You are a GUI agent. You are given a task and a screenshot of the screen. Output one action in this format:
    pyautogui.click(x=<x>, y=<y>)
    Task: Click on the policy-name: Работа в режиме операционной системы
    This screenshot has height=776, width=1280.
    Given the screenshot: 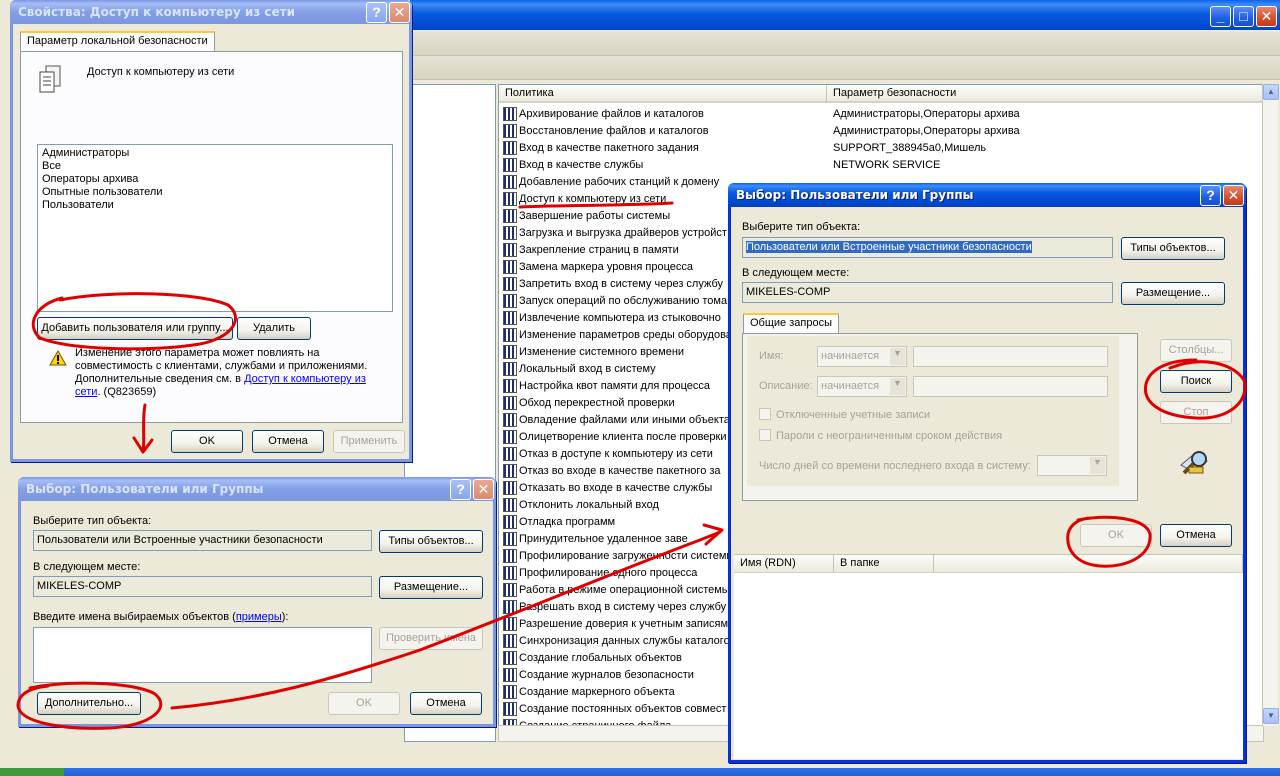 What is the action you would take?
    pyautogui.click(x=624, y=590)
    